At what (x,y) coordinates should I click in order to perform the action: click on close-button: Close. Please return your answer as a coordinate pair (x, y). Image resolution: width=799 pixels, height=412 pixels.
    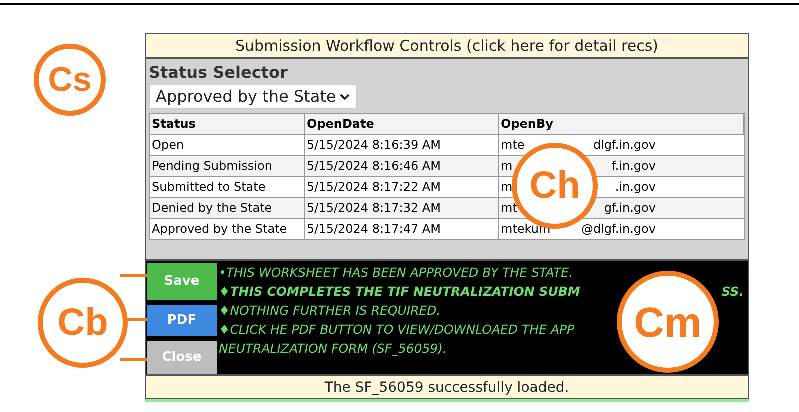
    Looking at the image, I should click on (182, 357).